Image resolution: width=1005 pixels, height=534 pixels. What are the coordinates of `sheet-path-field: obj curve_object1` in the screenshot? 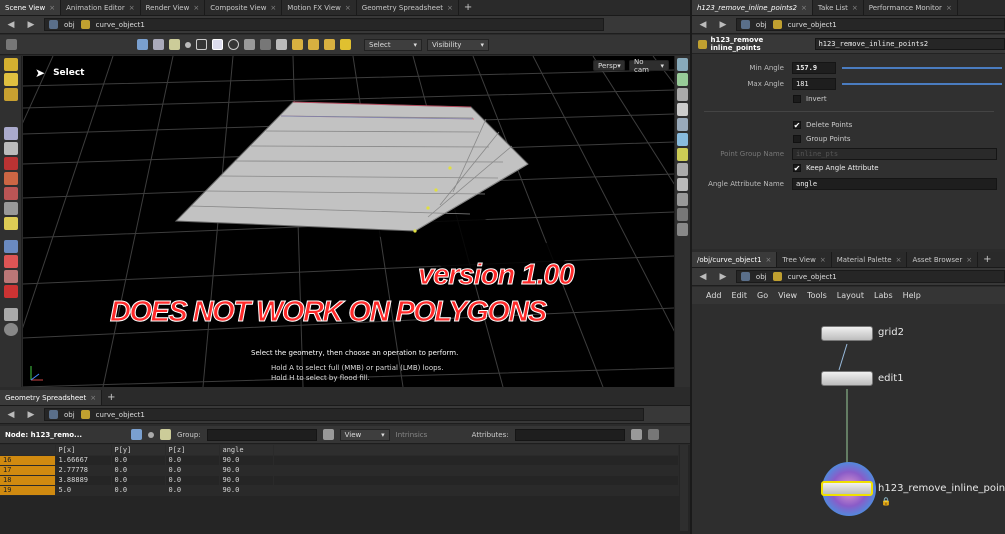 It's located at (344, 414).